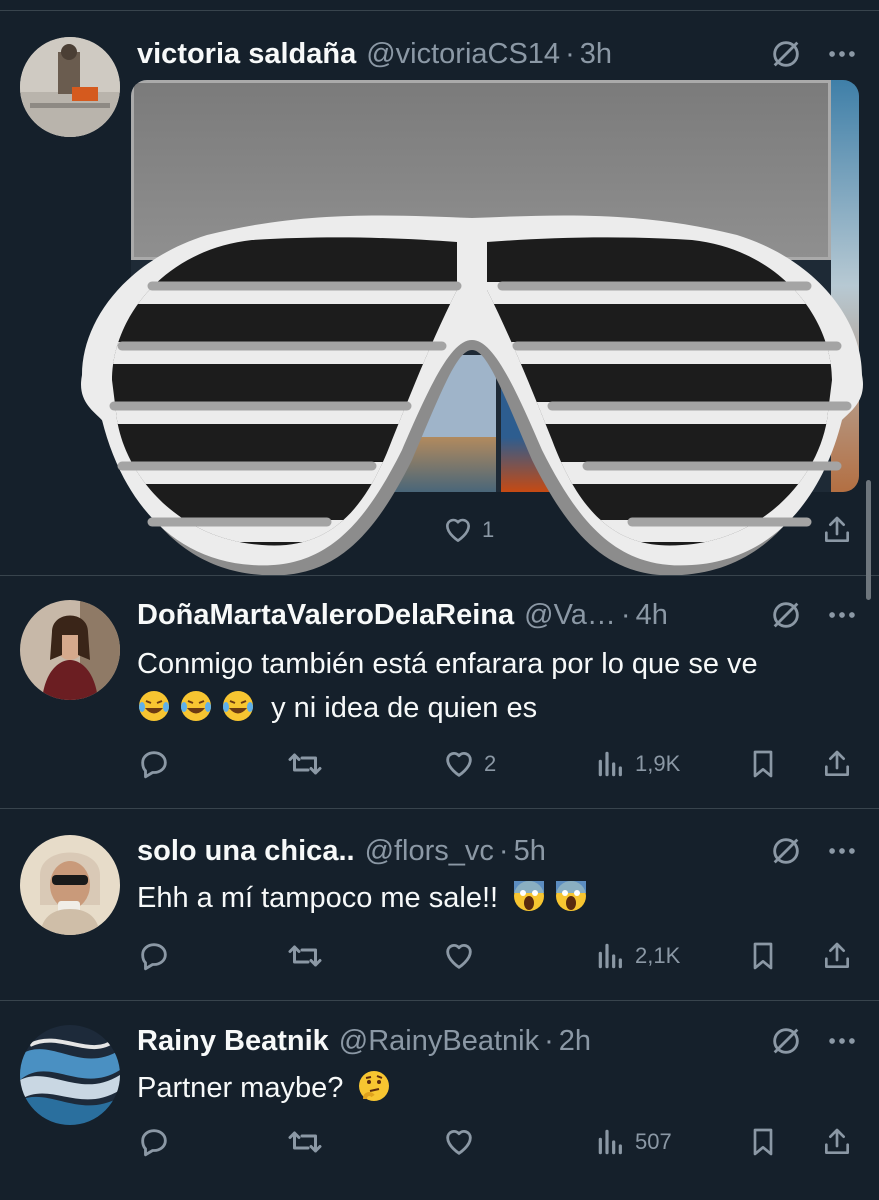 The image size is (879, 1200). I want to click on display-name: solo una chica.., so click(246, 851).